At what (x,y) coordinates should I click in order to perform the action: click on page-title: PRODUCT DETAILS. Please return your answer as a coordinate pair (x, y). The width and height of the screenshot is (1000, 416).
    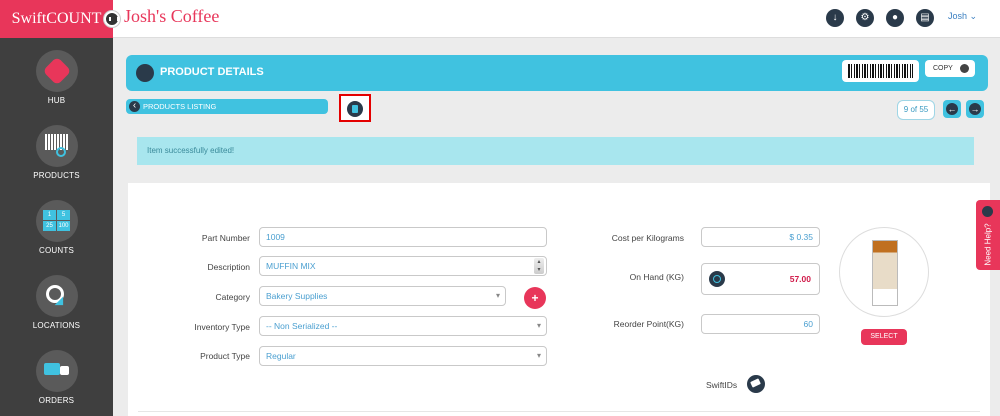
    Looking at the image, I should click on (212, 72).